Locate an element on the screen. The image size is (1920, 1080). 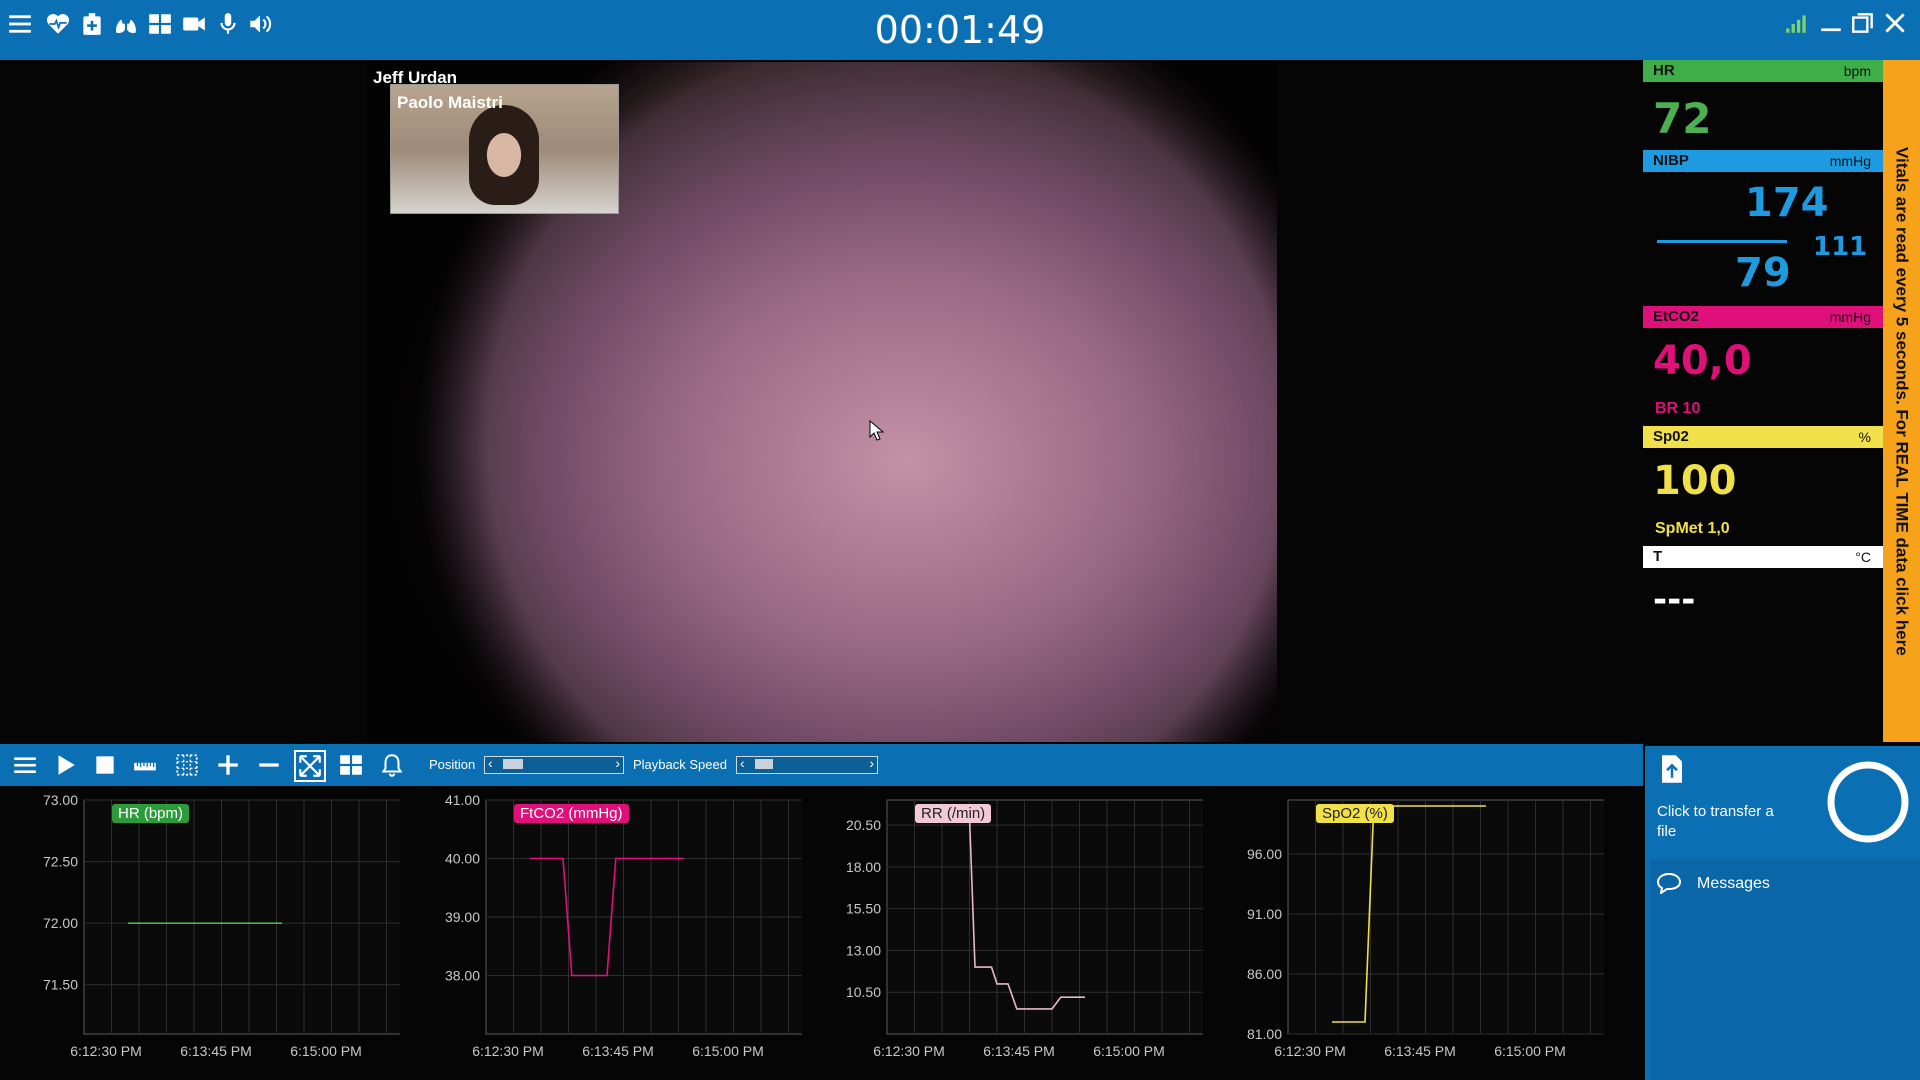
hr-value: 72 is located at coordinates (1682, 118).